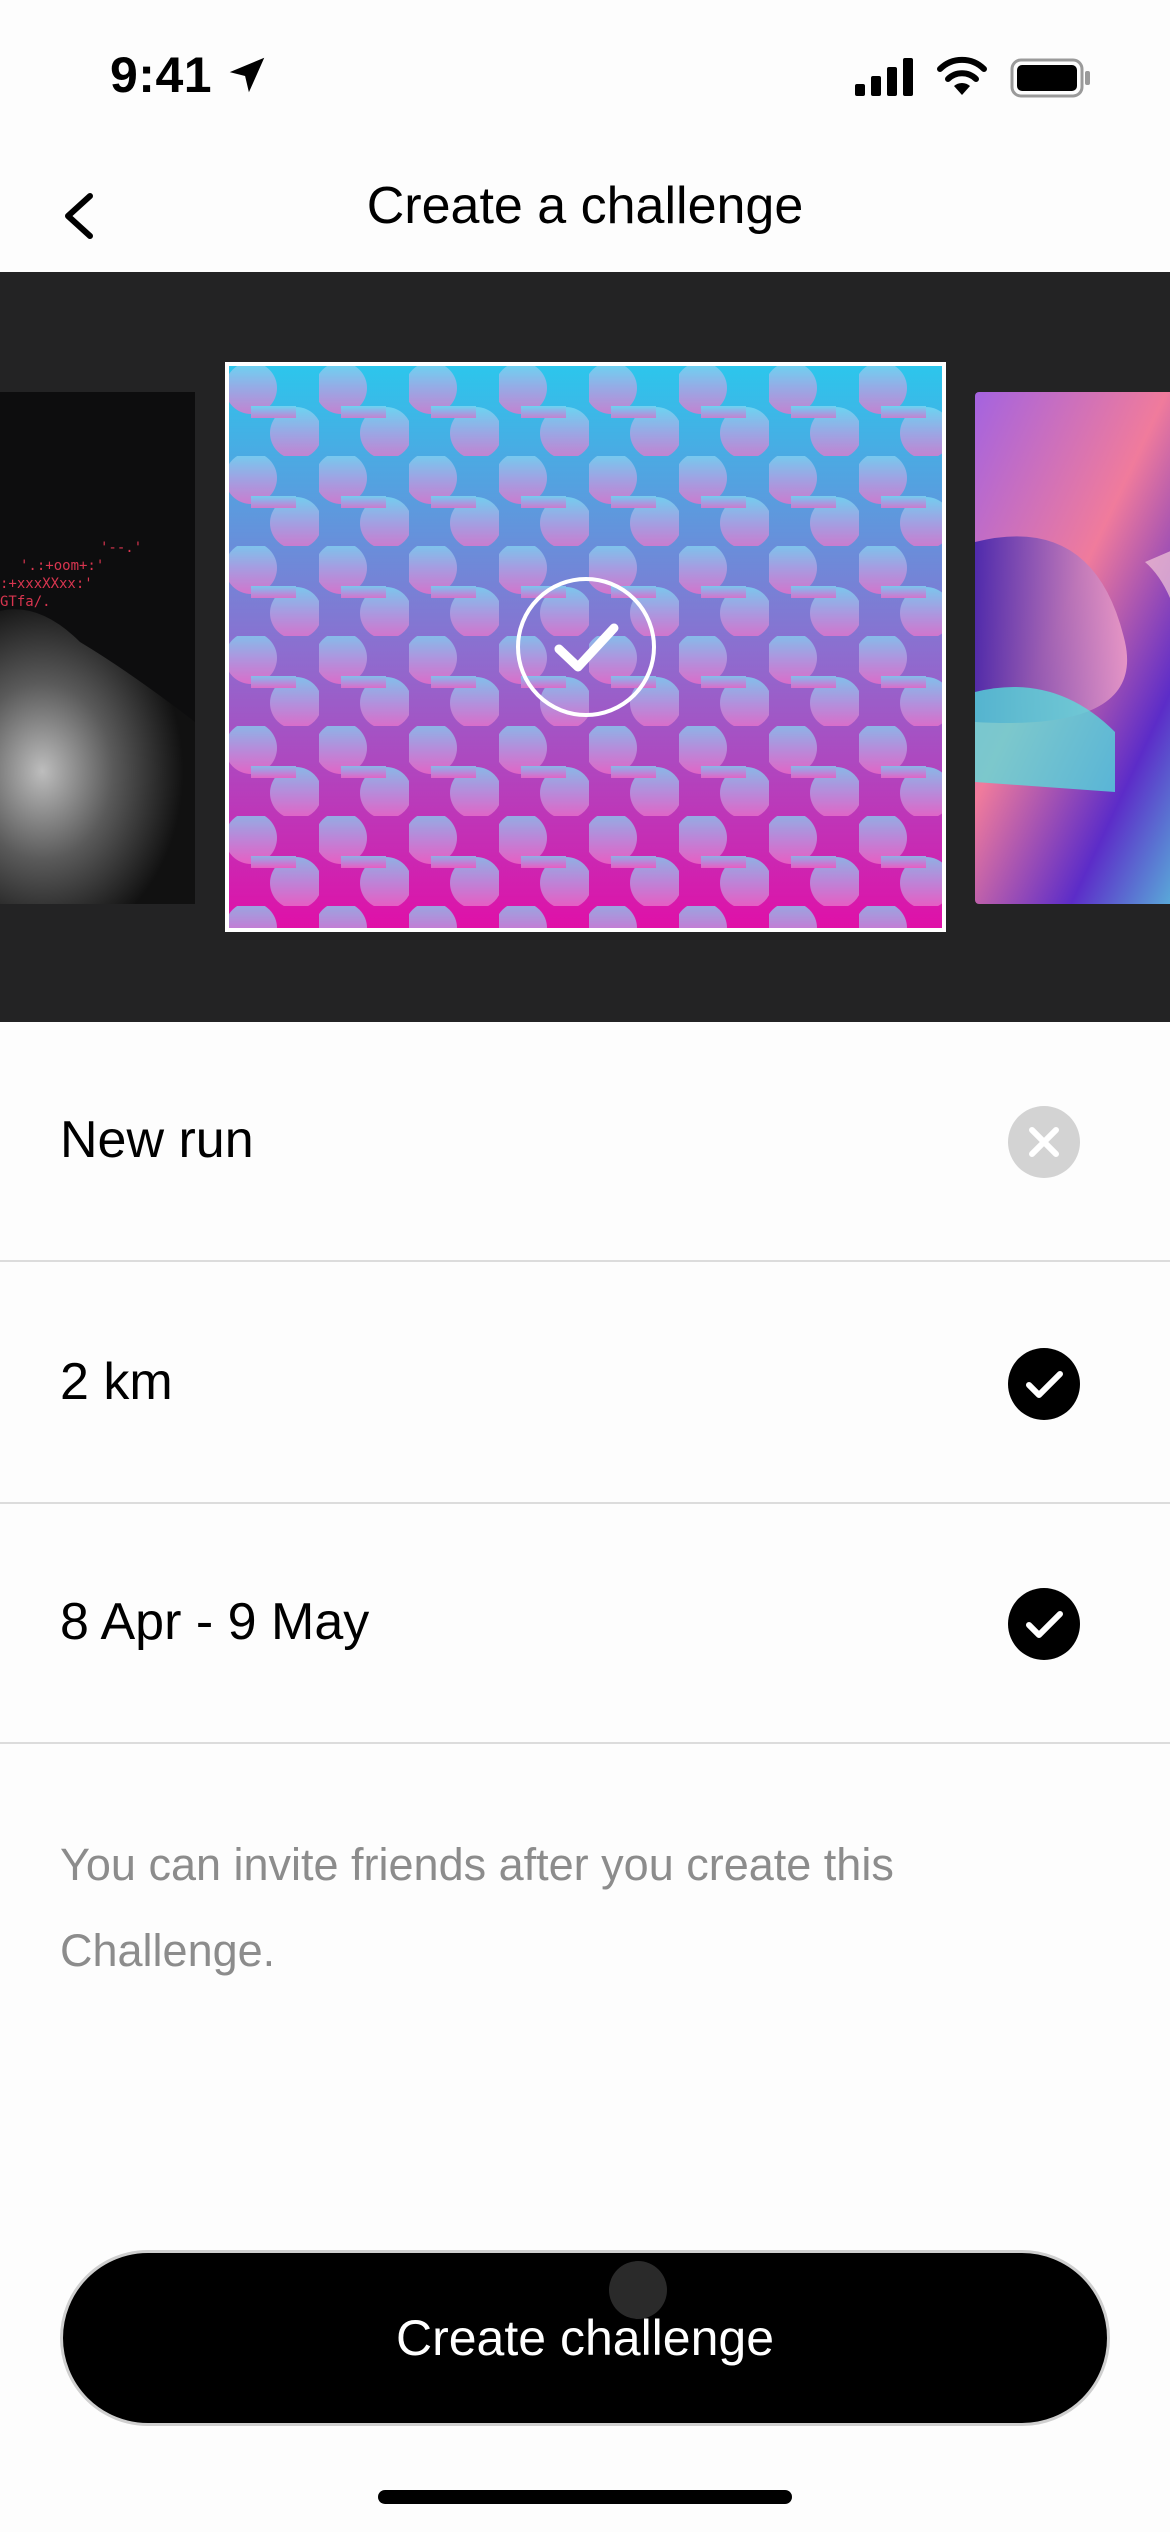  What do you see at coordinates (247, 75) in the screenshot?
I see `location-arrow-icon` at bounding box center [247, 75].